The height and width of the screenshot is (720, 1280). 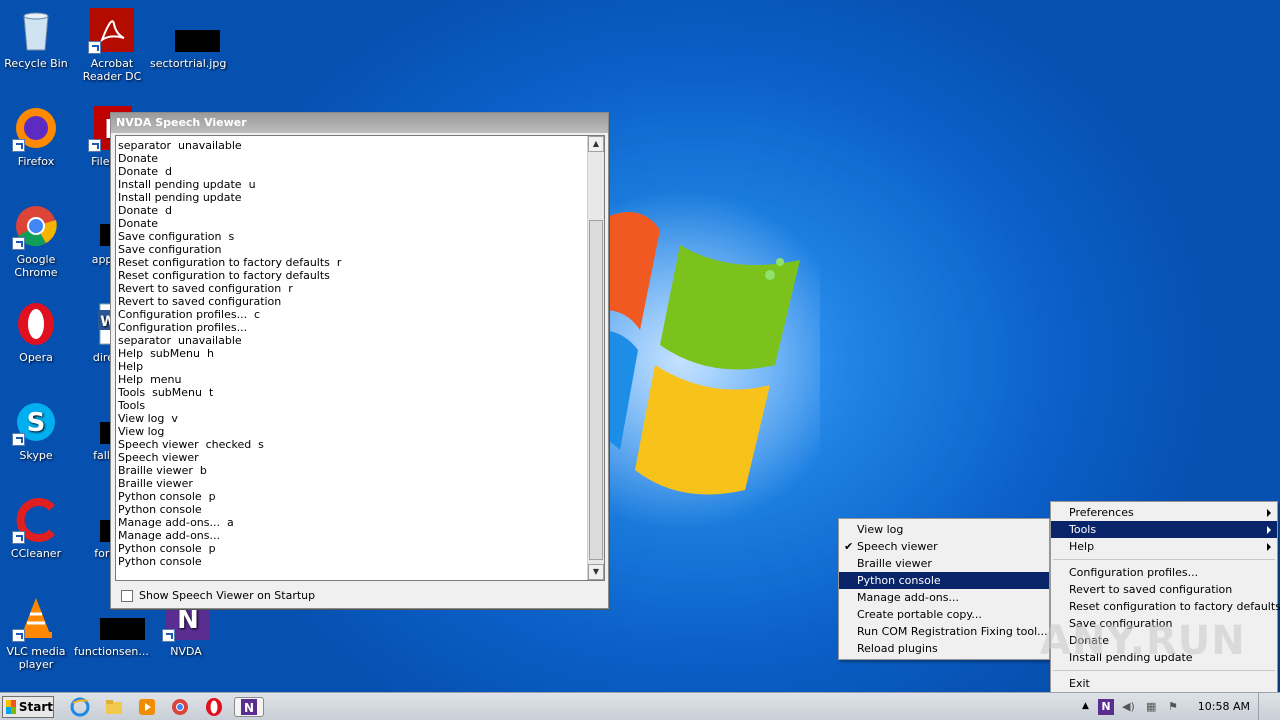 What do you see at coordinates (112, 70) in the screenshot?
I see `desktop-icon-label: Acrobat Reader DC` at bounding box center [112, 70].